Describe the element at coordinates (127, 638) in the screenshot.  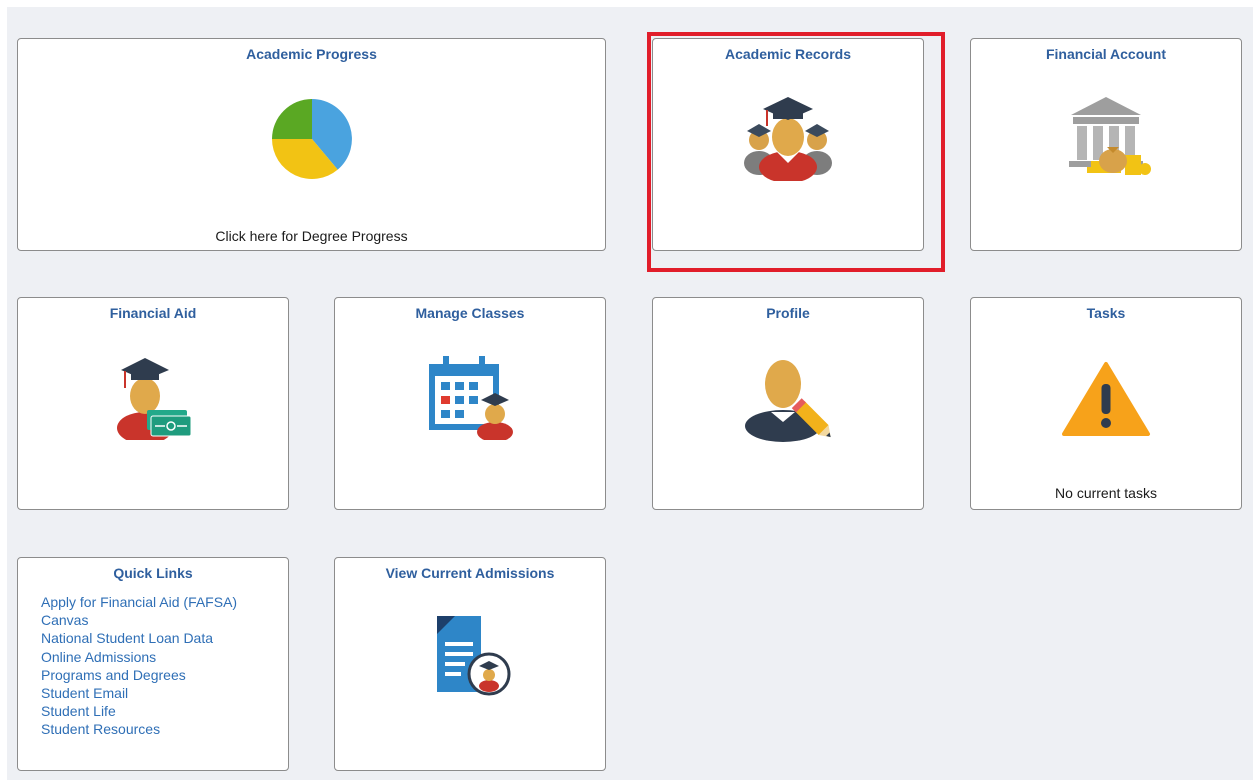
I see `quick-link-nsld: National Student Loan Data` at that location.